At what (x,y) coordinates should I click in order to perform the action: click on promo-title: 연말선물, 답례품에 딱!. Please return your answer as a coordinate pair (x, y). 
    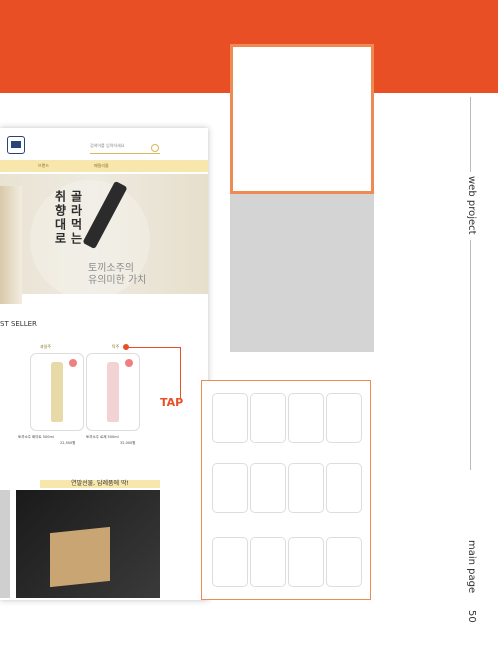
    Looking at the image, I should click on (100, 484).